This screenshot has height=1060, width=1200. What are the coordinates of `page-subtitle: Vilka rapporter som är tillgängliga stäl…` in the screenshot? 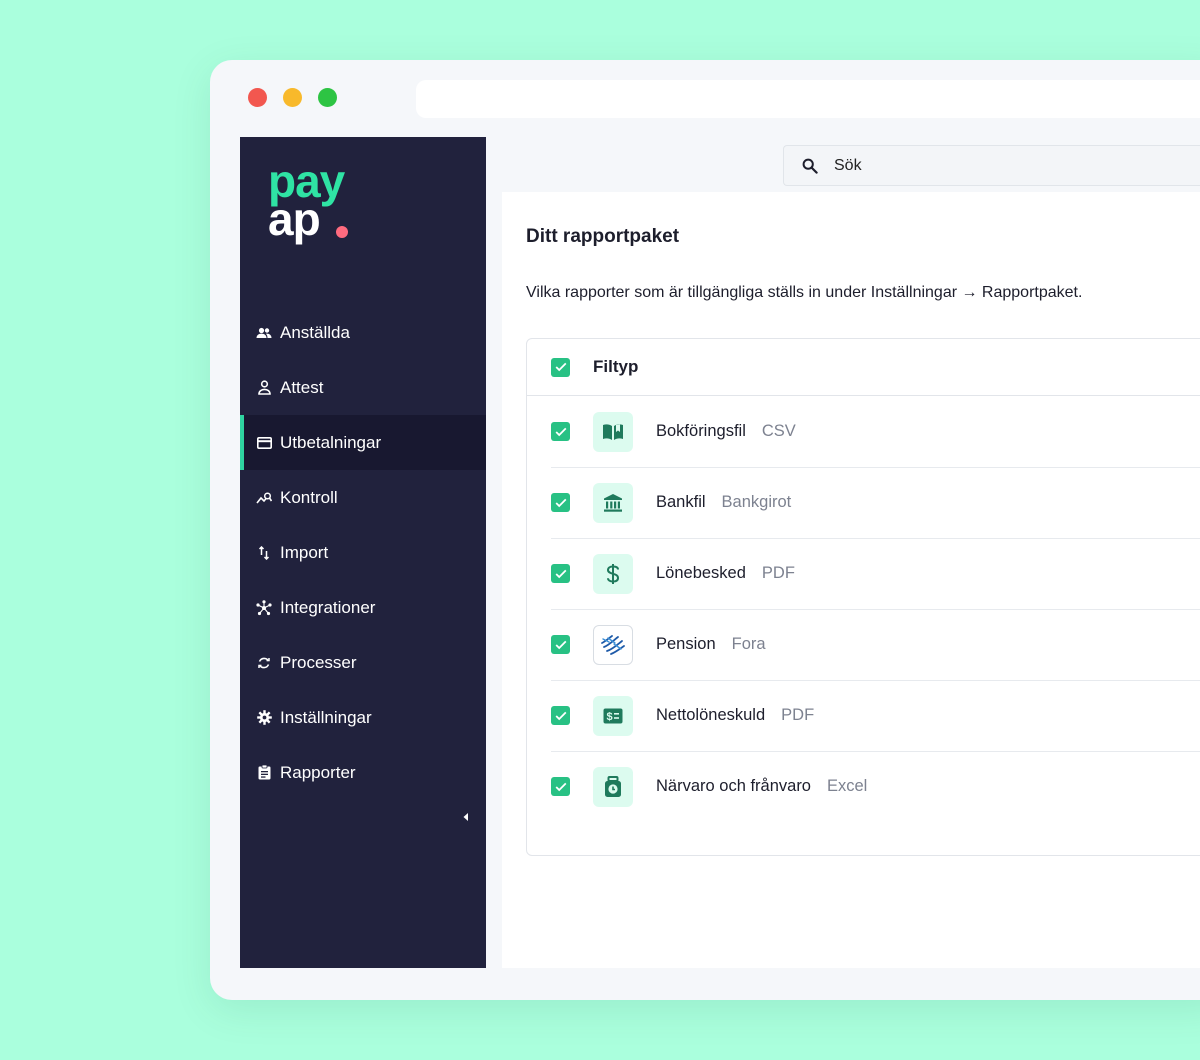 It's located at (804, 292).